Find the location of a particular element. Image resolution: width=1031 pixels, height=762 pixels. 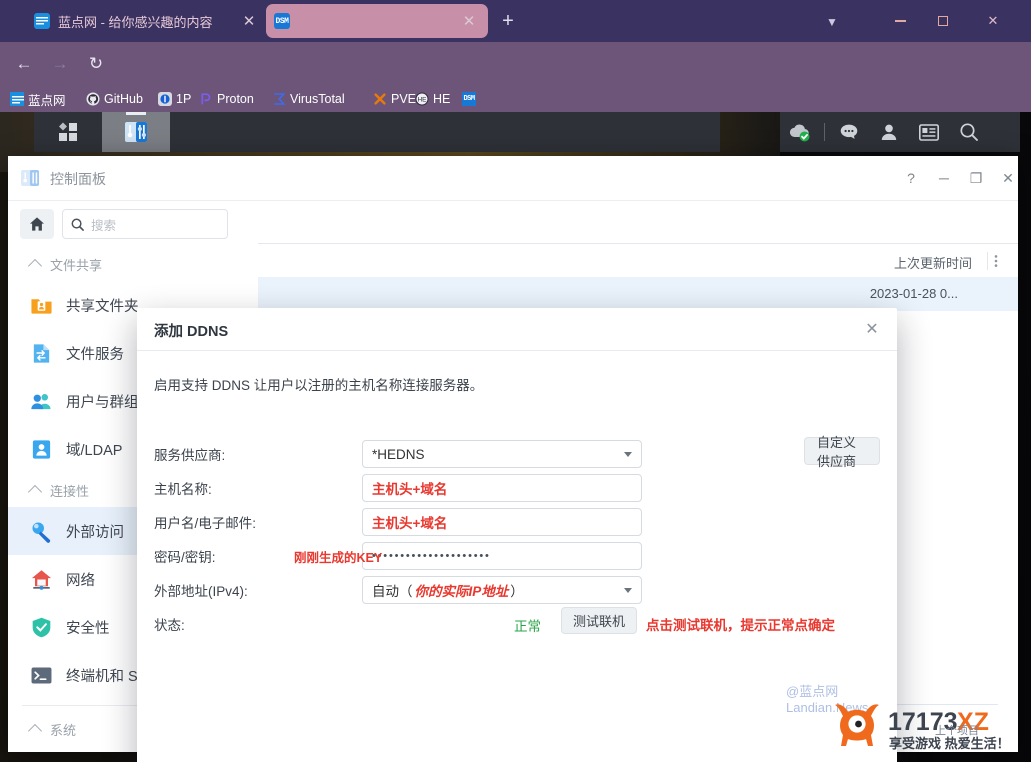

password-annotation: 刚刚生成的KEY is located at coordinates (338, 558).